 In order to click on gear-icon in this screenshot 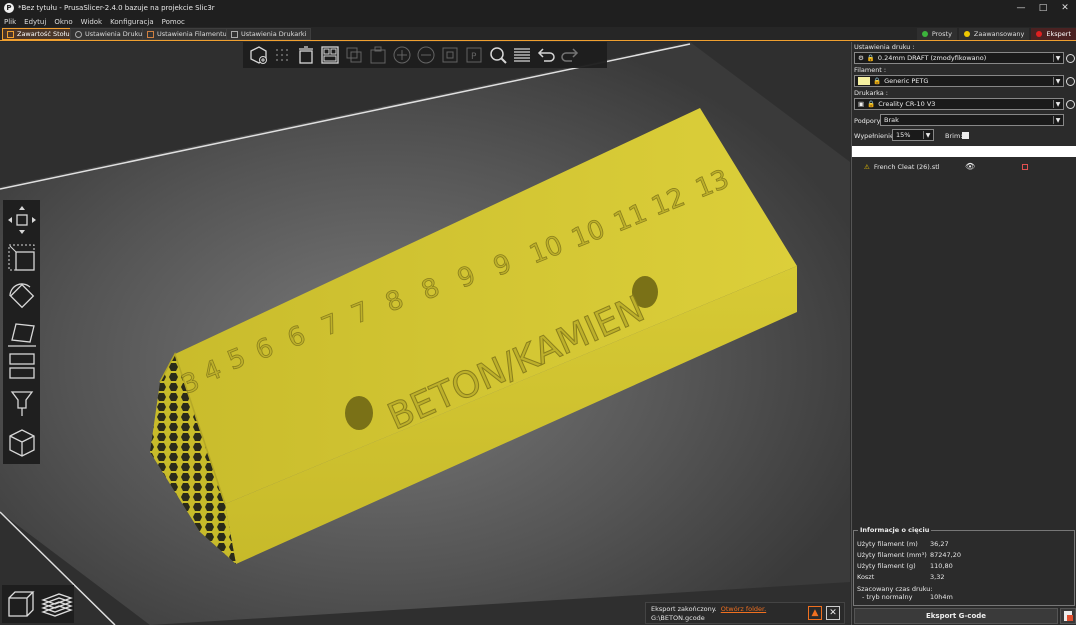, I will do `click(78, 34)`.